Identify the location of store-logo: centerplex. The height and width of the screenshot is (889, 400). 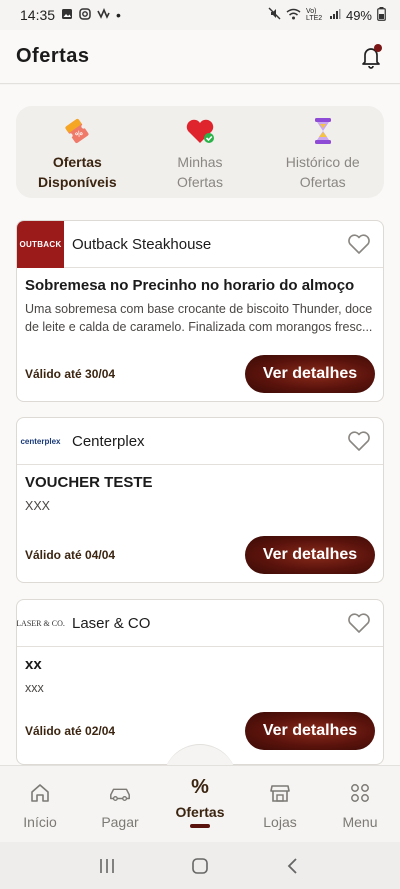
(40, 441).